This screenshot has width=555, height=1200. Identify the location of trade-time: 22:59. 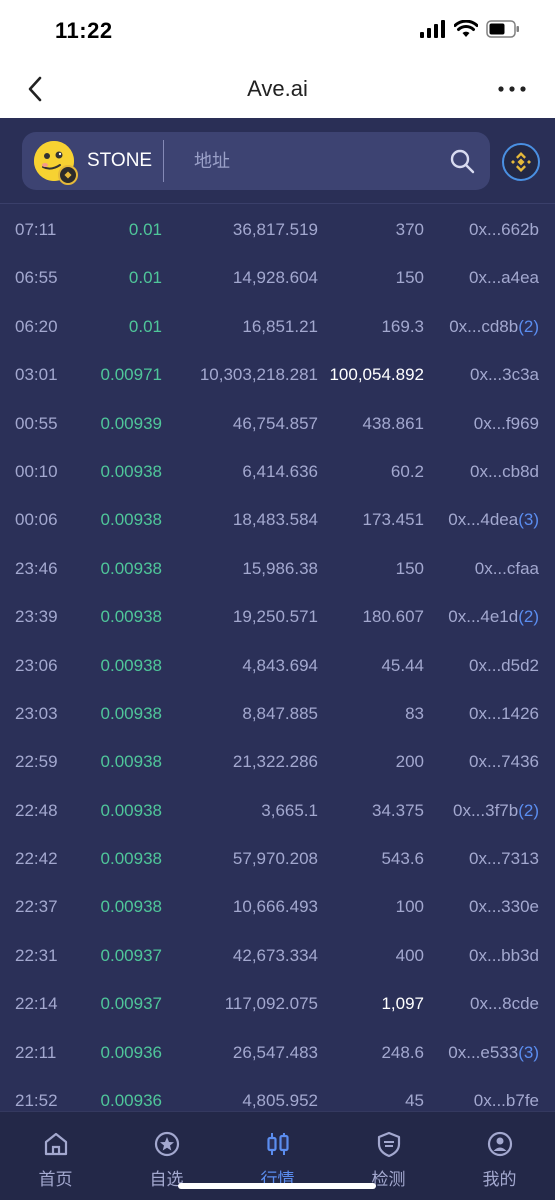
(36, 762).